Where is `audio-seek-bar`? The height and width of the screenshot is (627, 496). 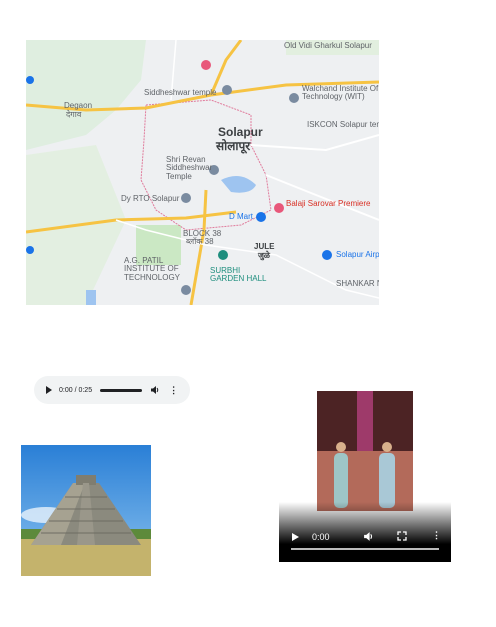
audio-seek-bar is located at coordinates (121, 390).